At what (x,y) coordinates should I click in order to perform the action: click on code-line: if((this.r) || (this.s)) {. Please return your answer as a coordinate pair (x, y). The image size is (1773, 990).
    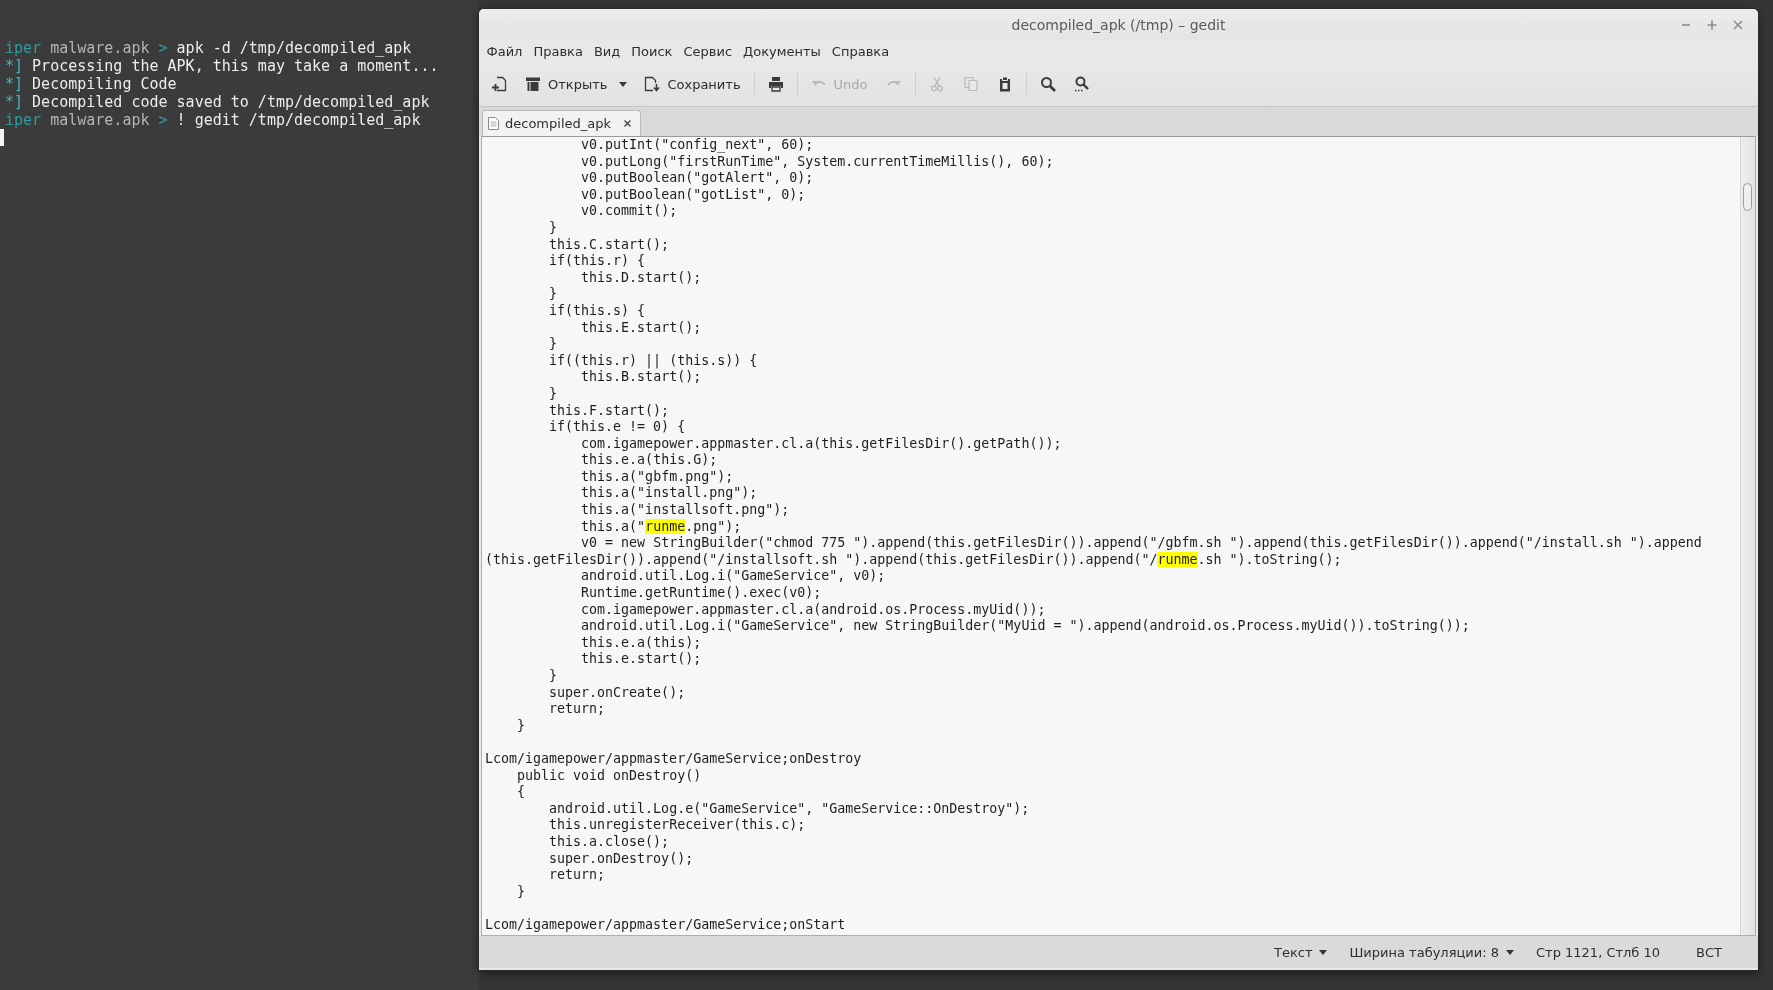
    Looking at the image, I should click on (653, 360).